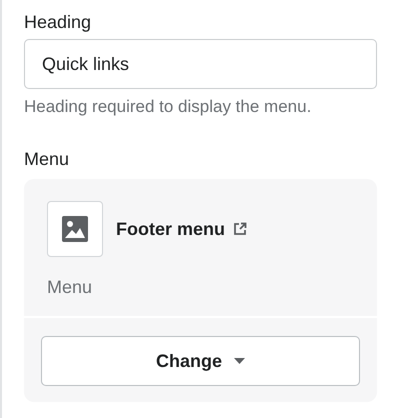 The height and width of the screenshot is (418, 400). I want to click on menu-link: Footer menu, so click(182, 229).